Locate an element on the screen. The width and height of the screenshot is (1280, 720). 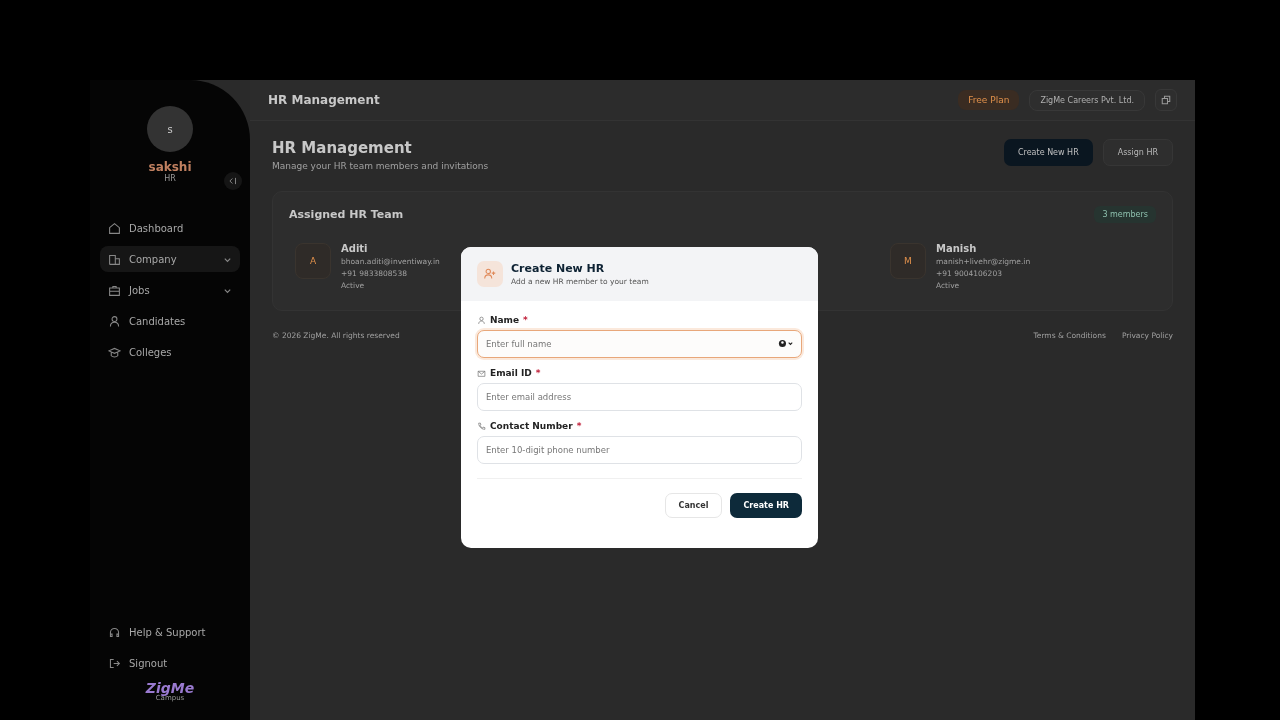
building-icon is located at coordinates (114, 259).